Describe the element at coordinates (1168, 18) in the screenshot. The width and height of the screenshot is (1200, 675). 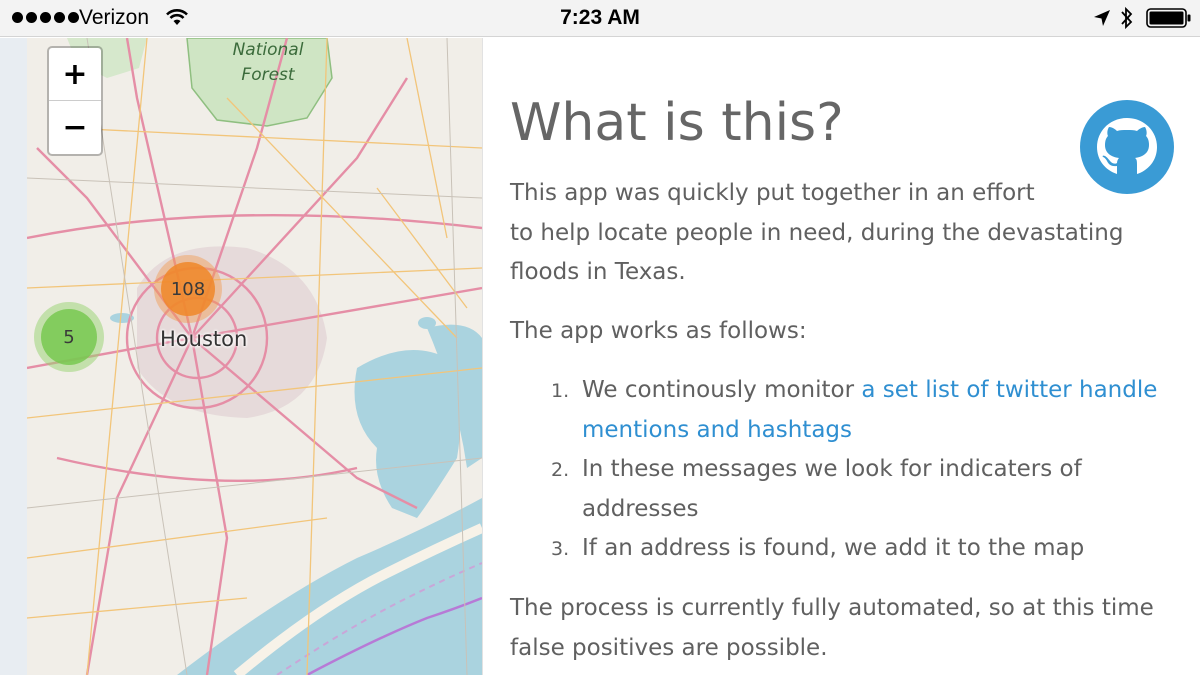
I see `battery-icon` at that location.